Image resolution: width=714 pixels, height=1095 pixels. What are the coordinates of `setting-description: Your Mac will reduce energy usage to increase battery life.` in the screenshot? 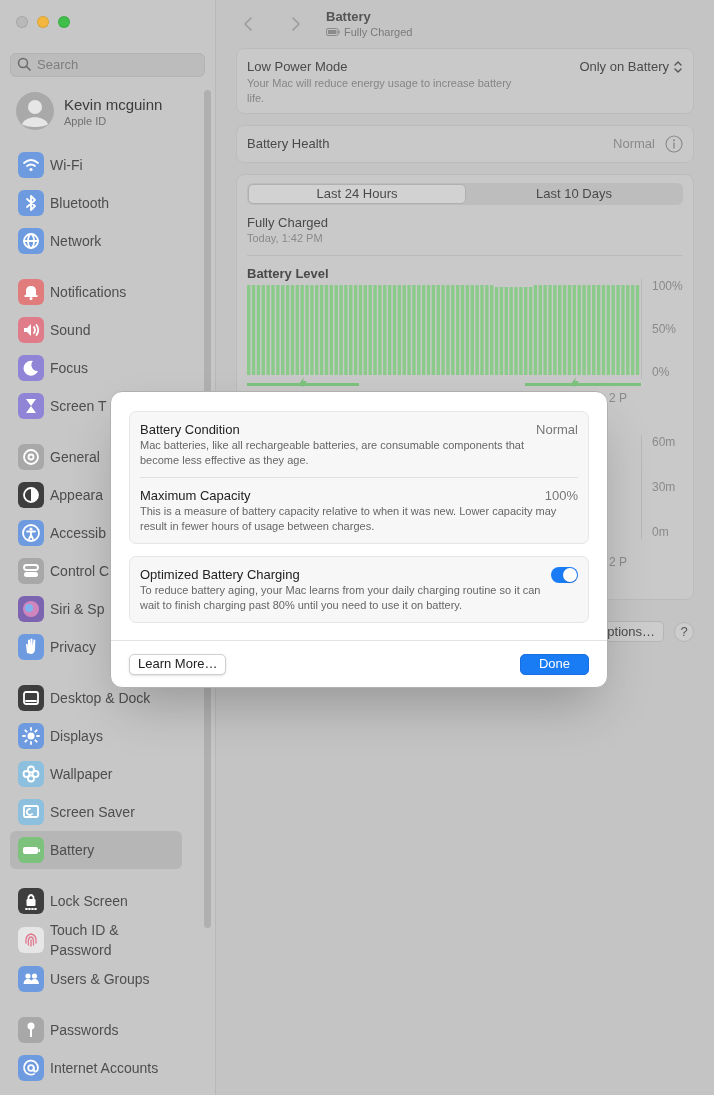 It's located at (380, 91).